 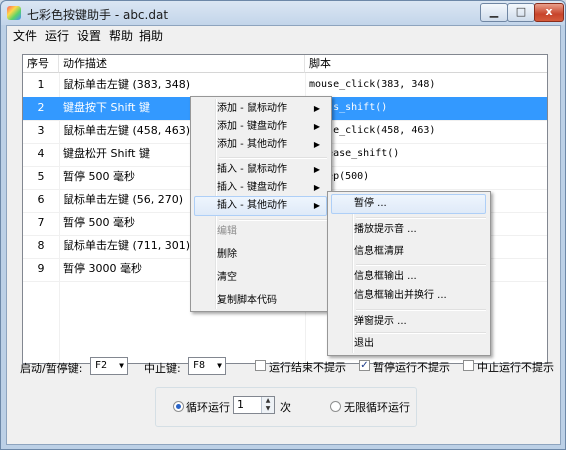 What do you see at coordinates (227, 231) in the screenshot?
I see `menu-item-label: 编辑` at bounding box center [227, 231].